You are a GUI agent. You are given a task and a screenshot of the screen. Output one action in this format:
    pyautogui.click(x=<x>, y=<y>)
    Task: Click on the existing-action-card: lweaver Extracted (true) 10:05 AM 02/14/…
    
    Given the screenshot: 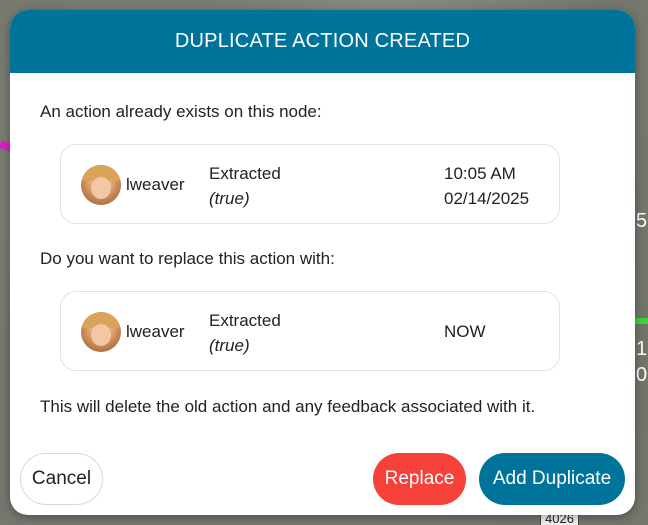 What is the action you would take?
    pyautogui.click(x=310, y=184)
    